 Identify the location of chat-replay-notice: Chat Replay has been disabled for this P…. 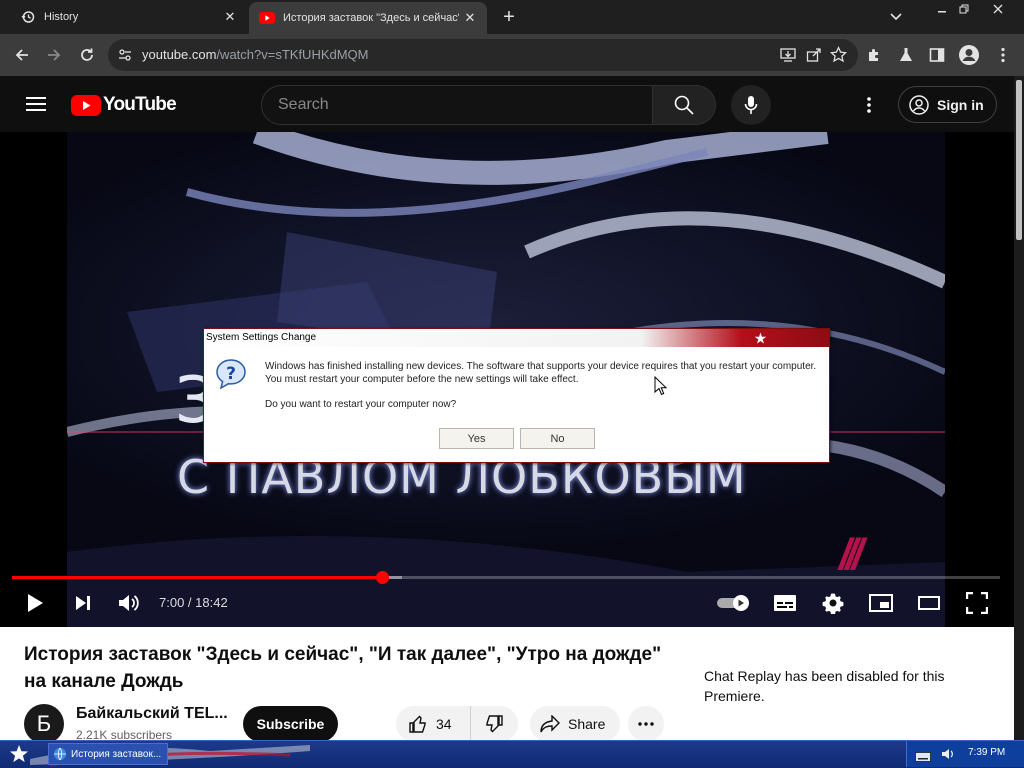
(824, 686).